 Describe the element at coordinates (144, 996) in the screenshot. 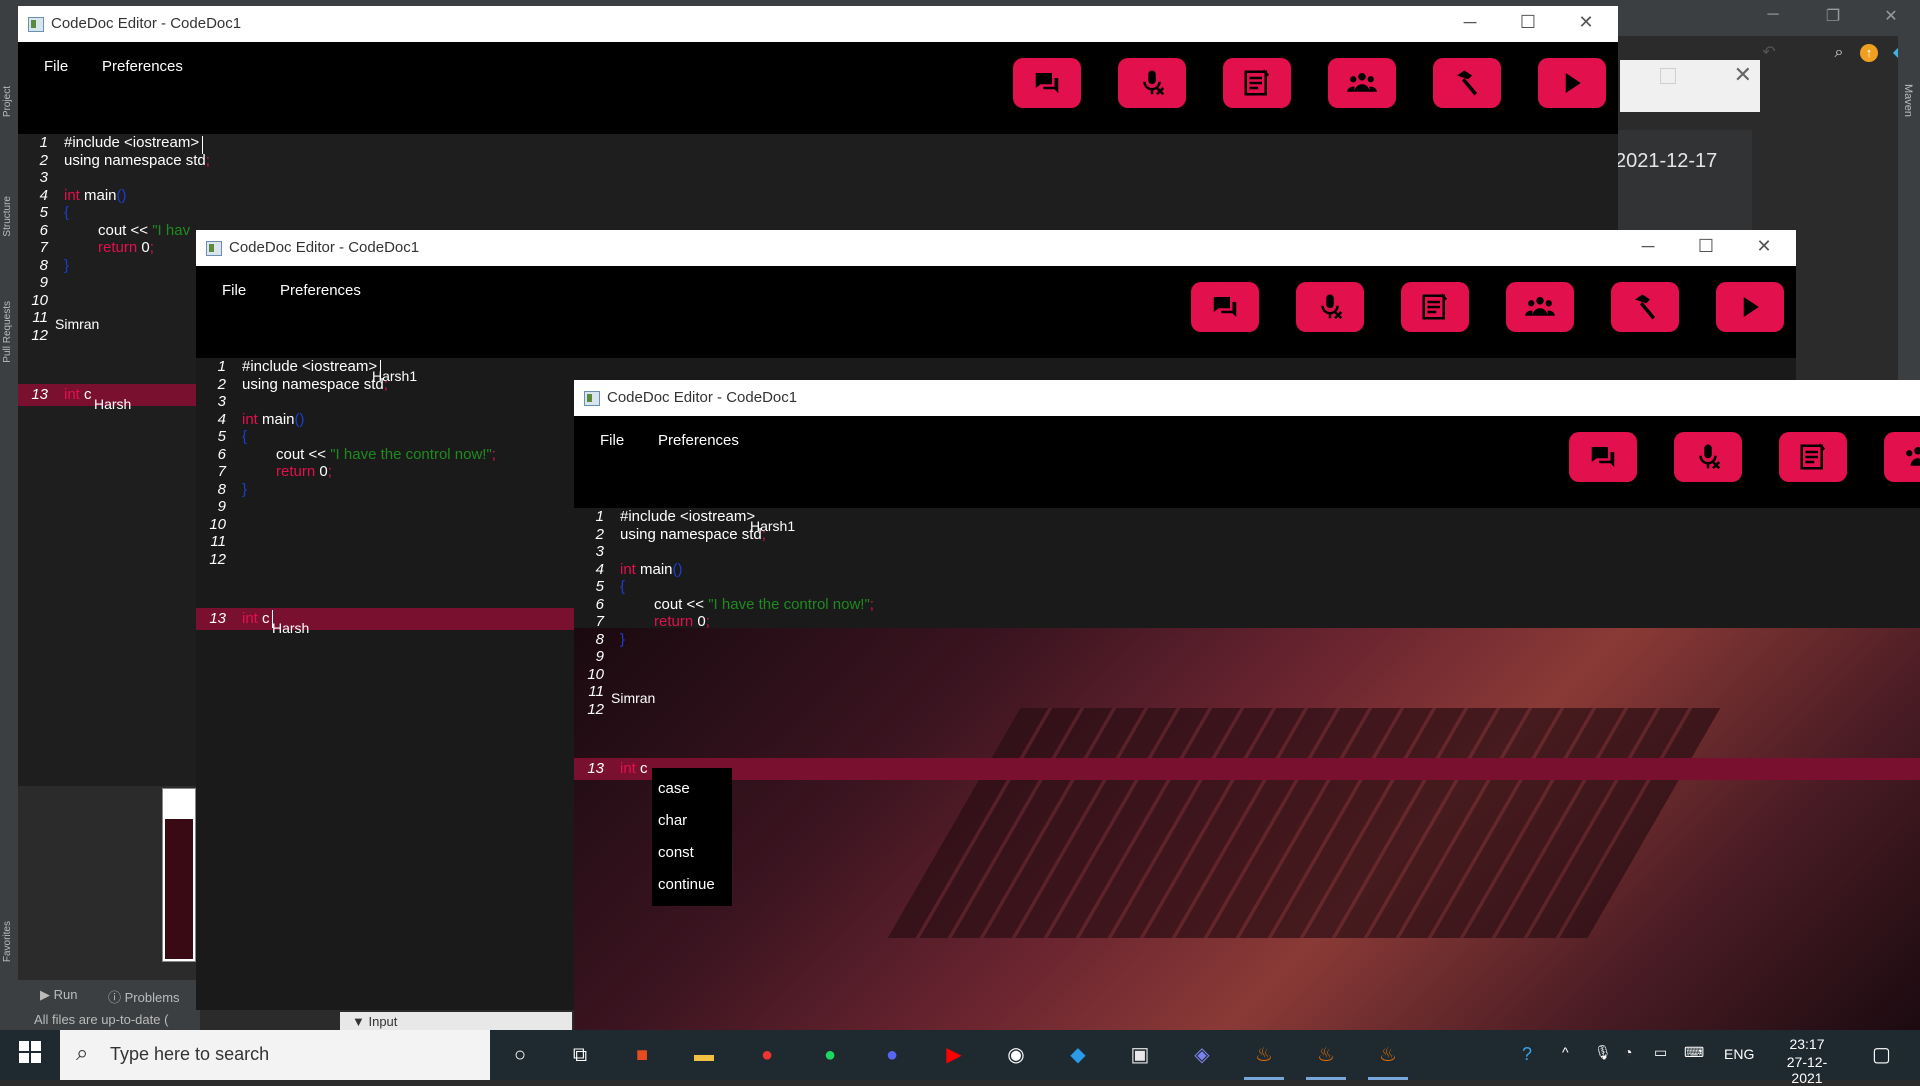

I see `problems-tab: ⓘ Problems` at that location.